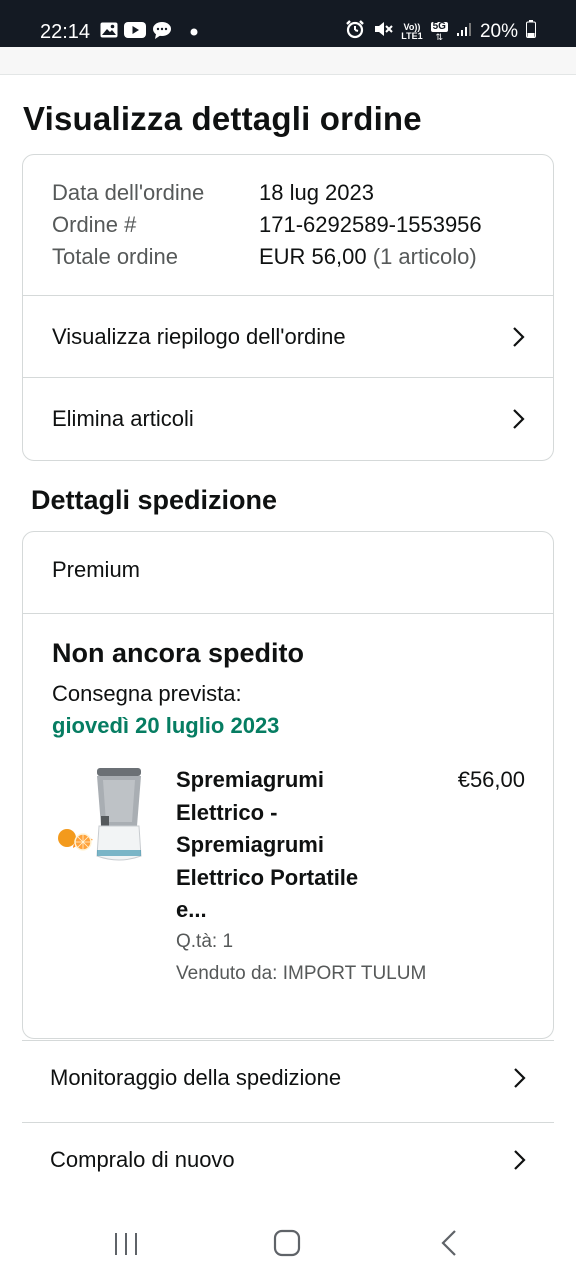 This screenshot has height=1280, width=576. Describe the element at coordinates (288, 61) in the screenshot. I see `header-band` at that location.